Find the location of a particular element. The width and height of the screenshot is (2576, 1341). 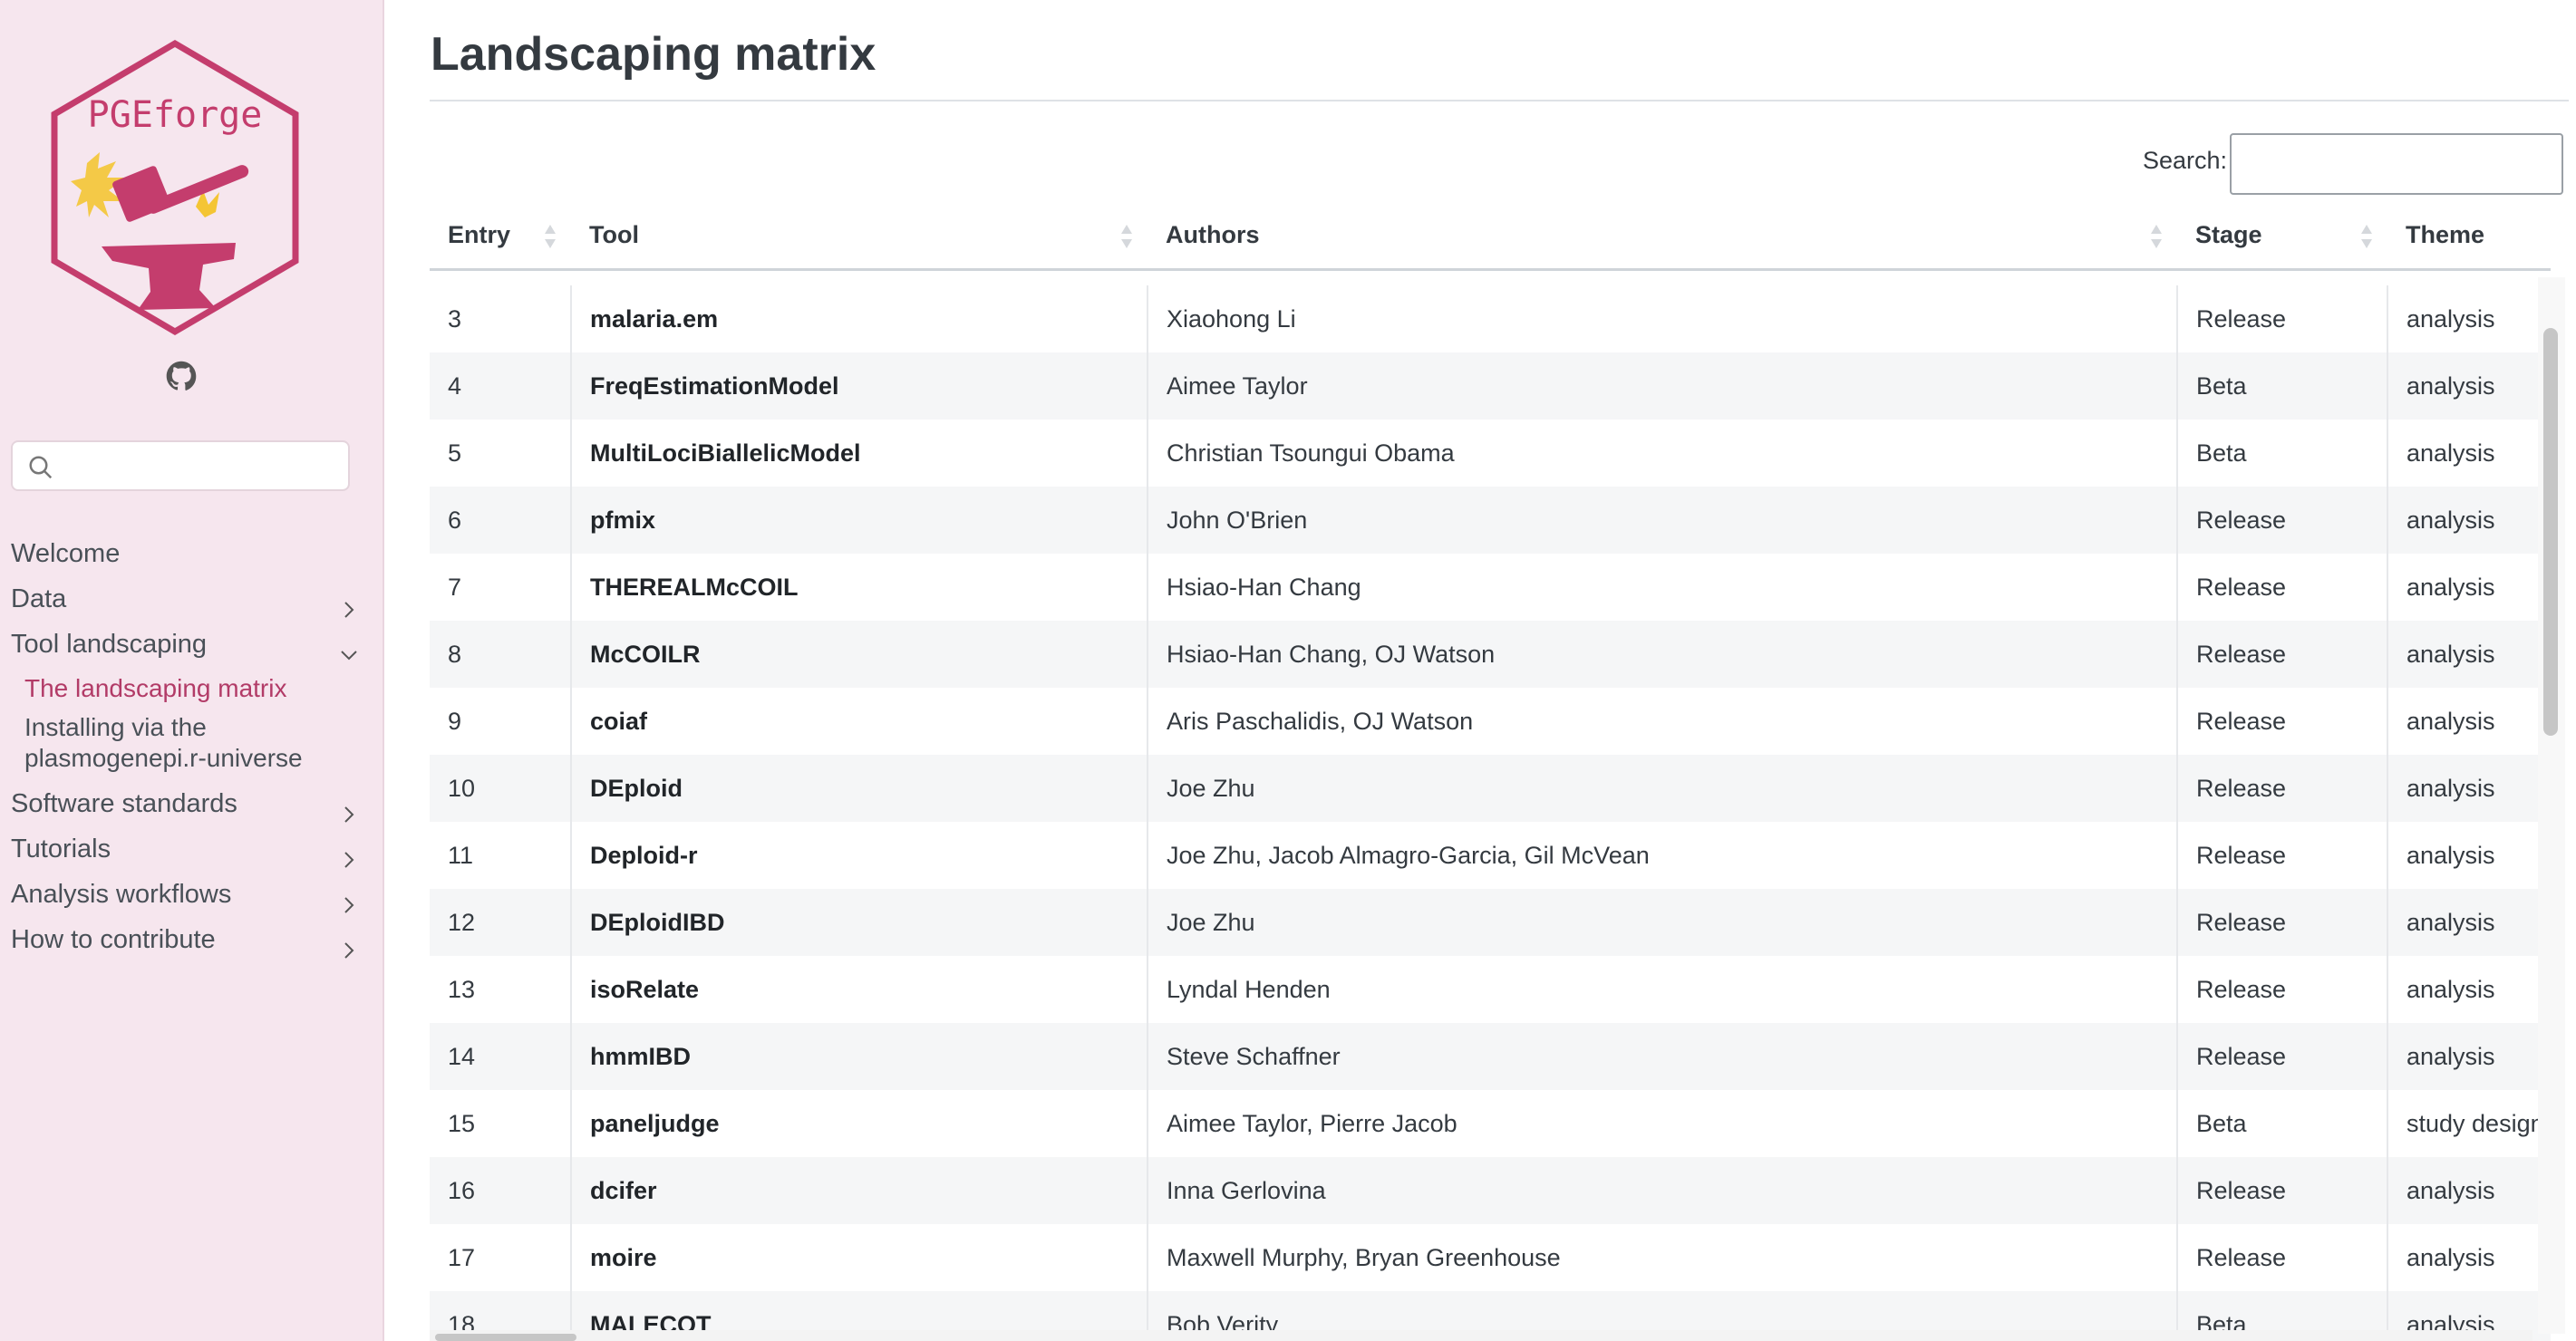

column-header-entry: Entry is located at coordinates (500, 236).